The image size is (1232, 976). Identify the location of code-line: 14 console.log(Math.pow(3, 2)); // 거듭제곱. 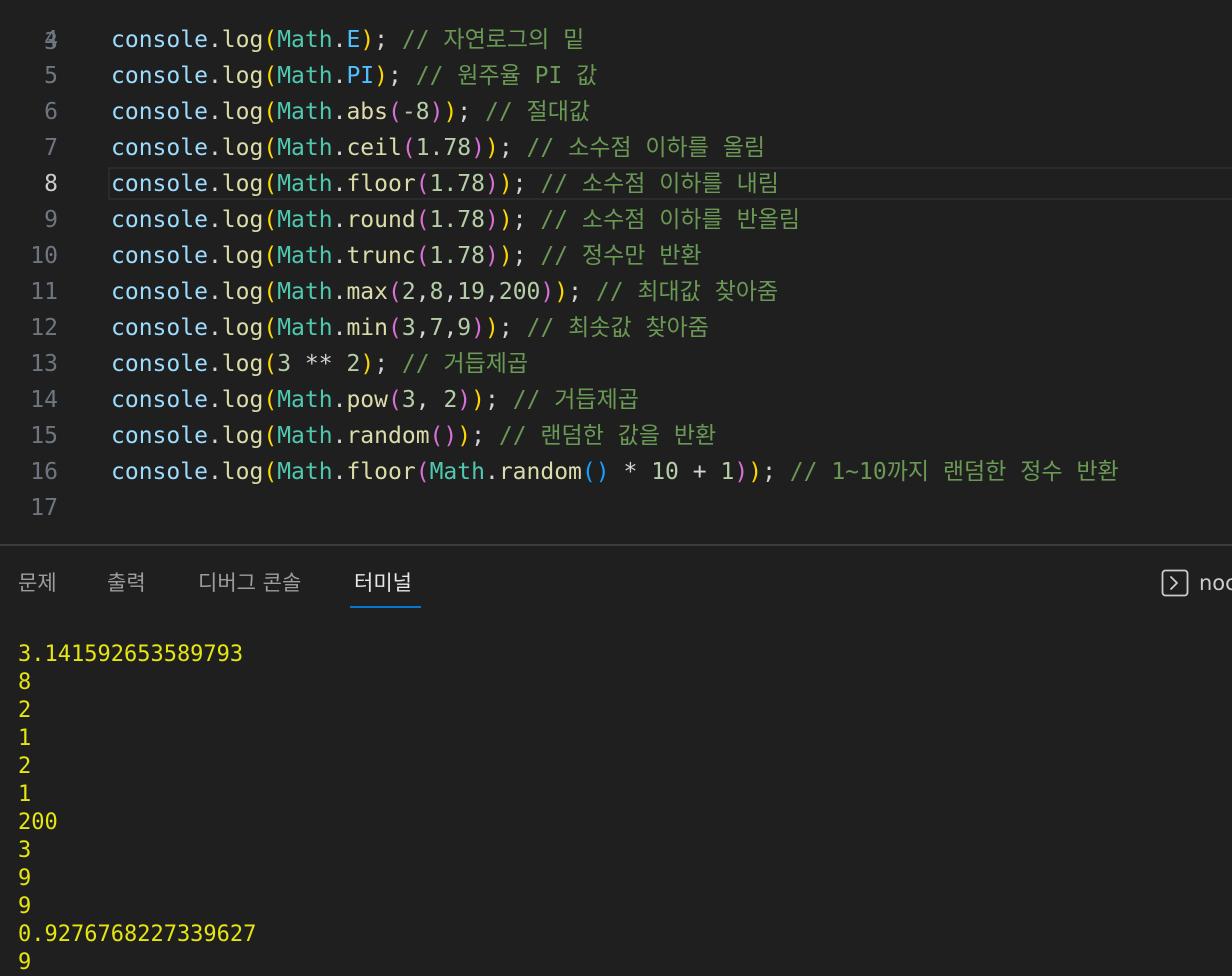
(616, 400).